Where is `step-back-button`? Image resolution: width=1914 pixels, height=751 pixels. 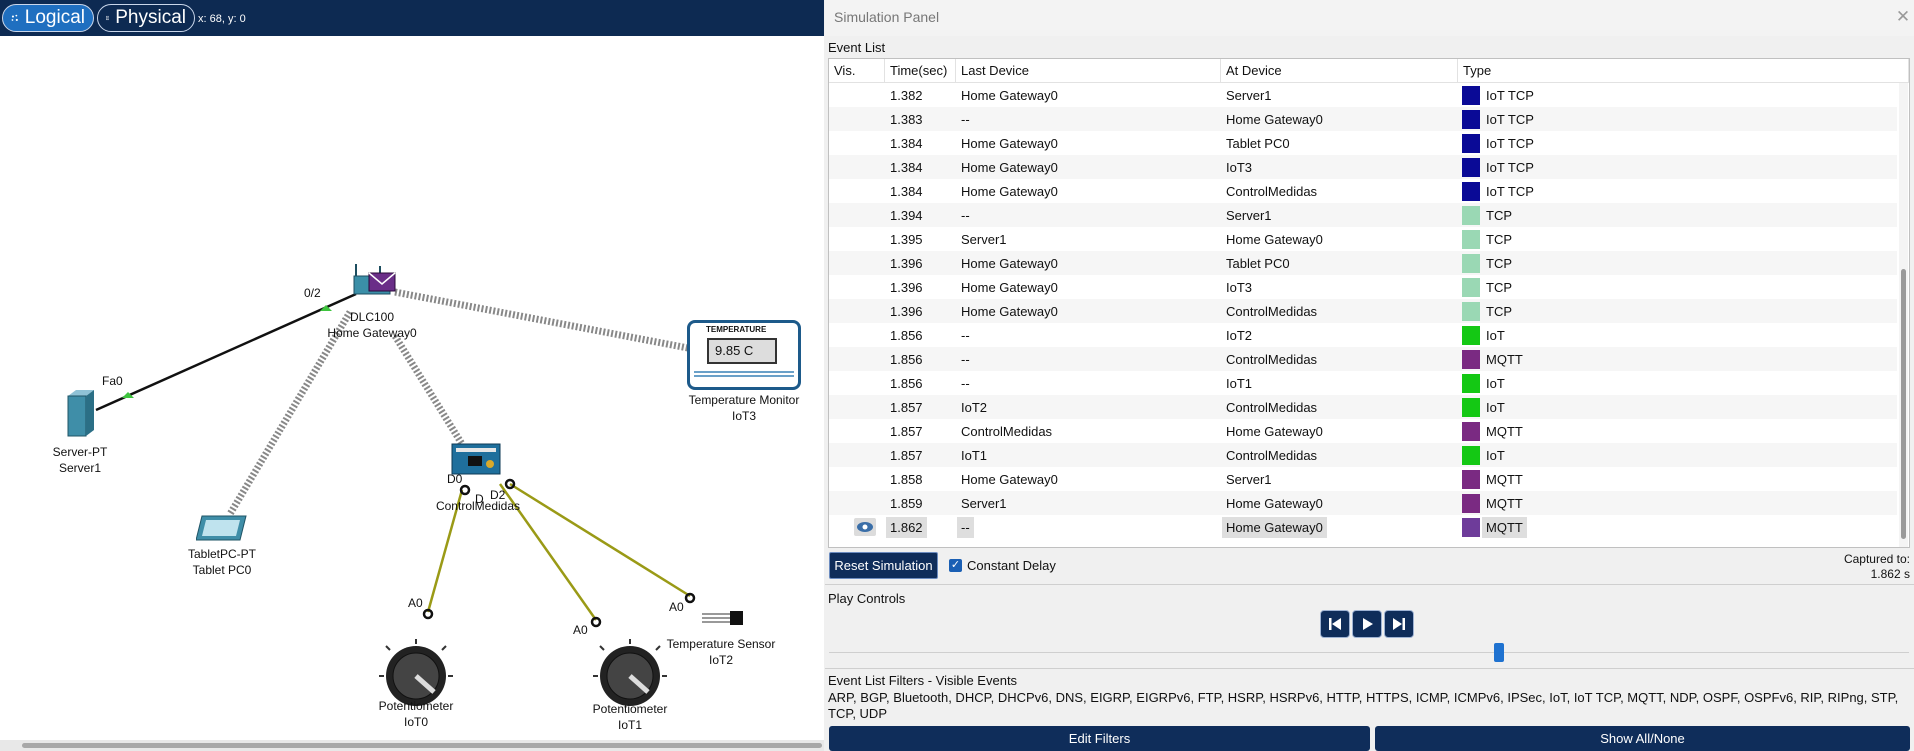 step-back-button is located at coordinates (1335, 624).